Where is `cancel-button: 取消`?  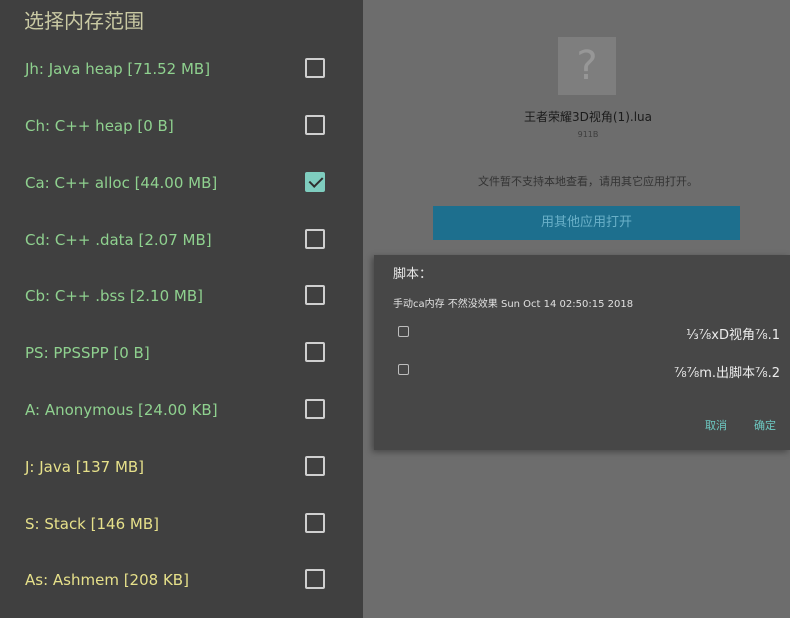 cancel-button: 取消 is located at coordinates (716, 425).